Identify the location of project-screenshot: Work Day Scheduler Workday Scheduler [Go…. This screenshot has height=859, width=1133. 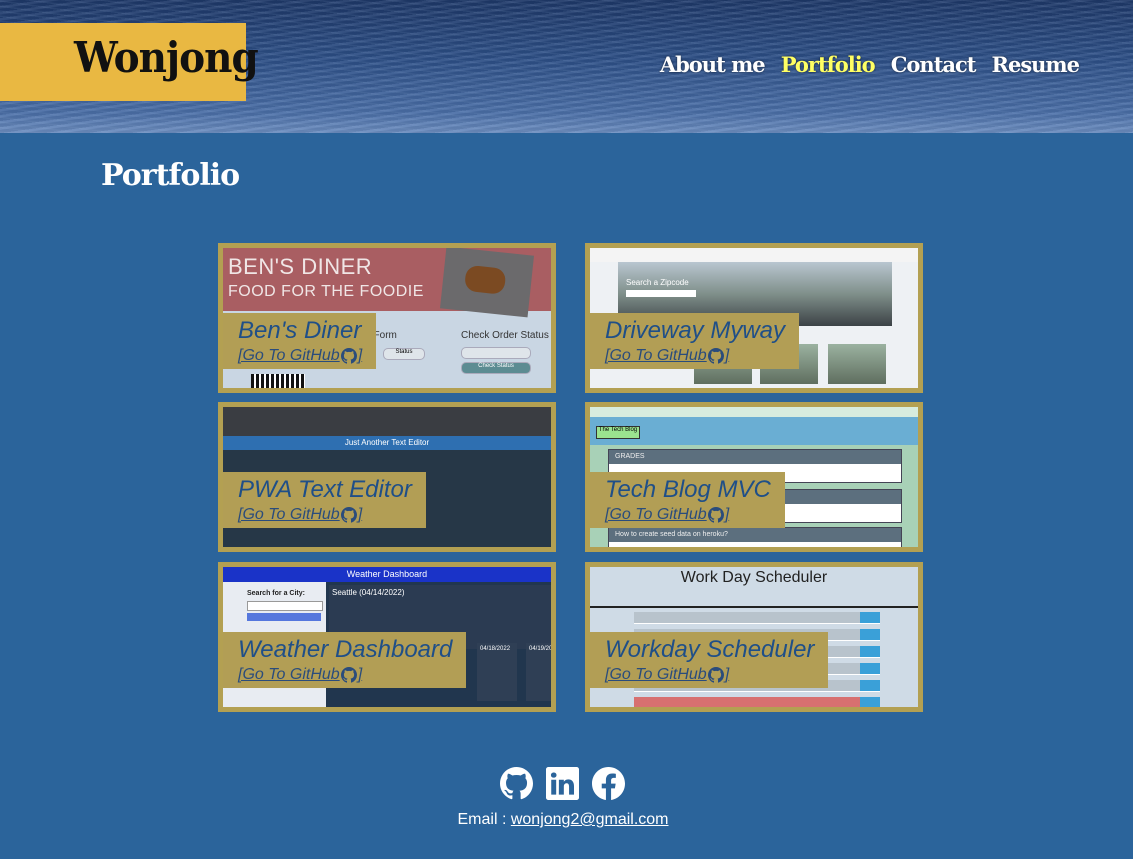
(754, 637).